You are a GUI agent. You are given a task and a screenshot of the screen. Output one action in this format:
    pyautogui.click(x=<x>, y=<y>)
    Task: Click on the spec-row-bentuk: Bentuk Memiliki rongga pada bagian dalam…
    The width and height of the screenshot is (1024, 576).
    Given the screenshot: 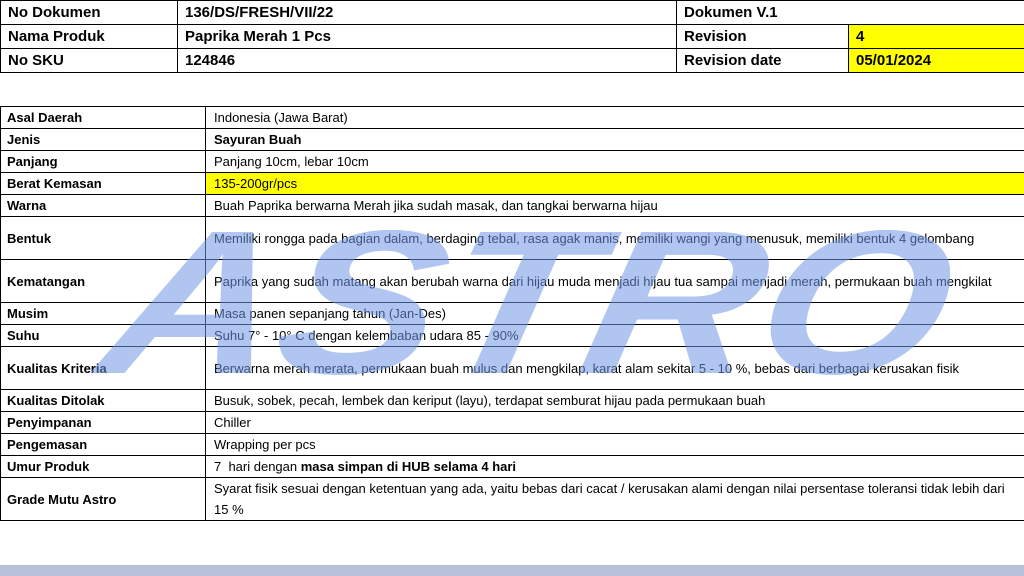 What is the action you would take?
    pyautogui.click(x=512, y=238)
    